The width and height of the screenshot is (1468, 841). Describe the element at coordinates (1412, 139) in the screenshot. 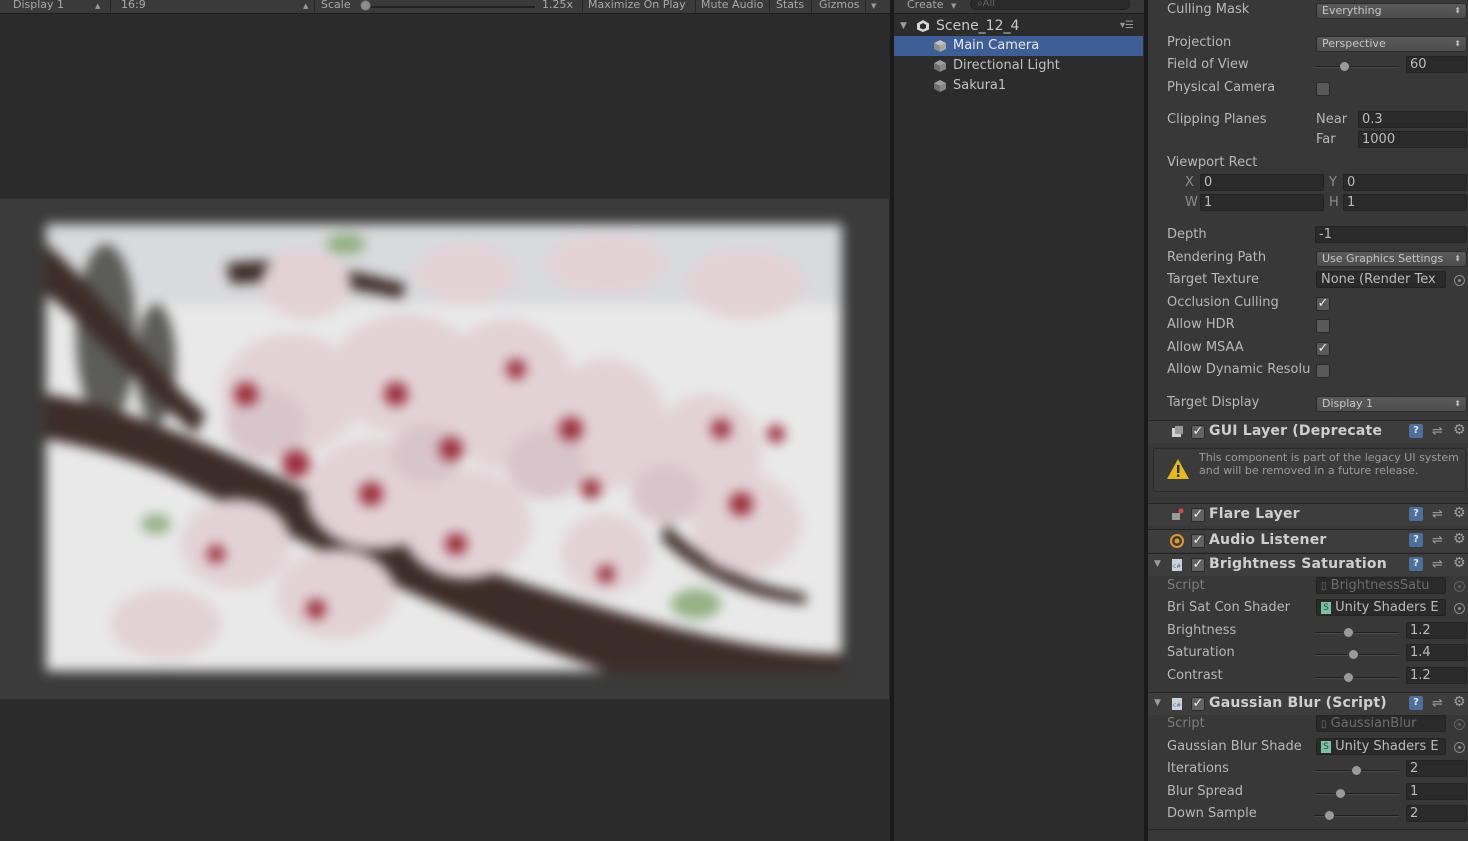

I see `far-input: 1000` at that location.